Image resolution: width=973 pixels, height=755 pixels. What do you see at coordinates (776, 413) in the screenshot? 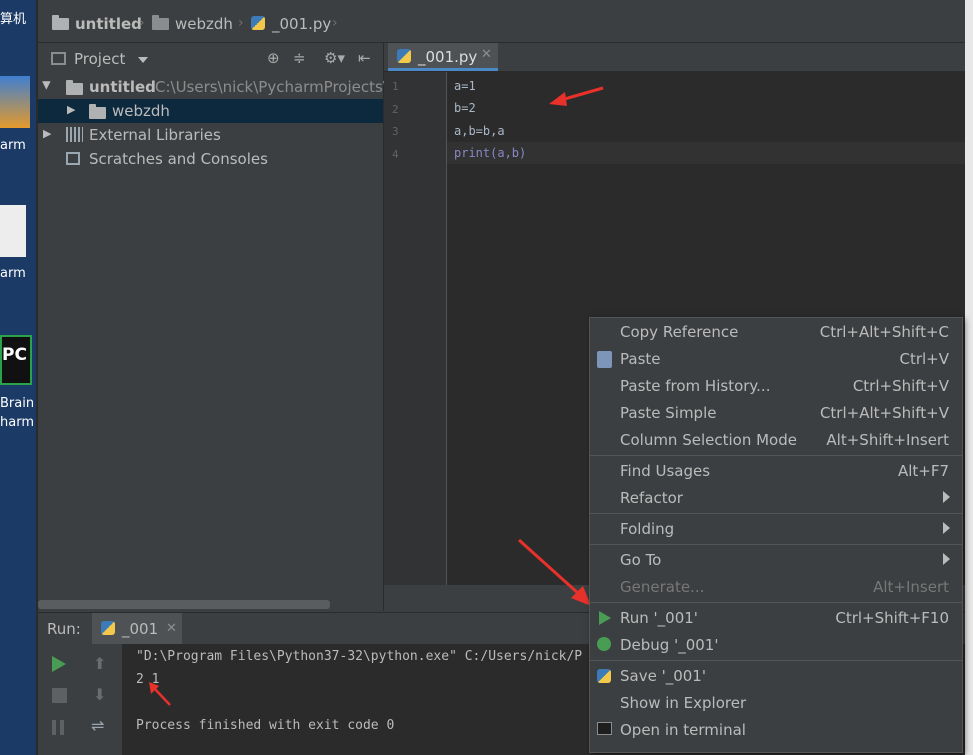
I see `menu-item-paste-simple: Paste Simple Ctrl+Alt+Shift+V` at bounding box center [776, 413].